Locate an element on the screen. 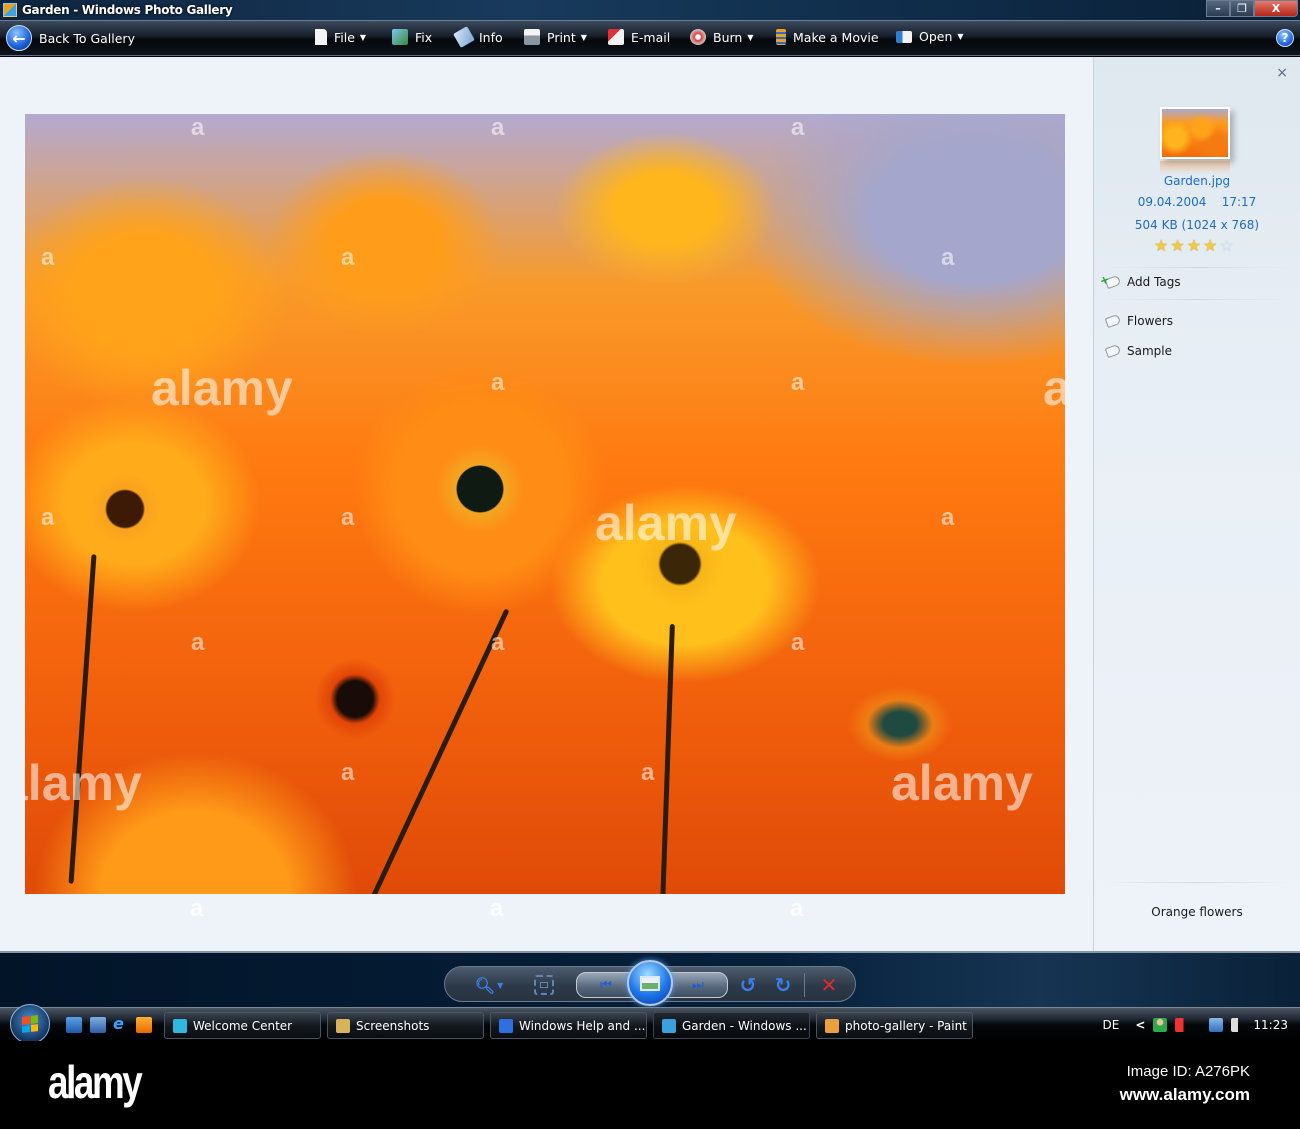 Image resolution: width=1300 pixels, height=1129 pixels. watermark: alamy is located at coordinates (222, 388).